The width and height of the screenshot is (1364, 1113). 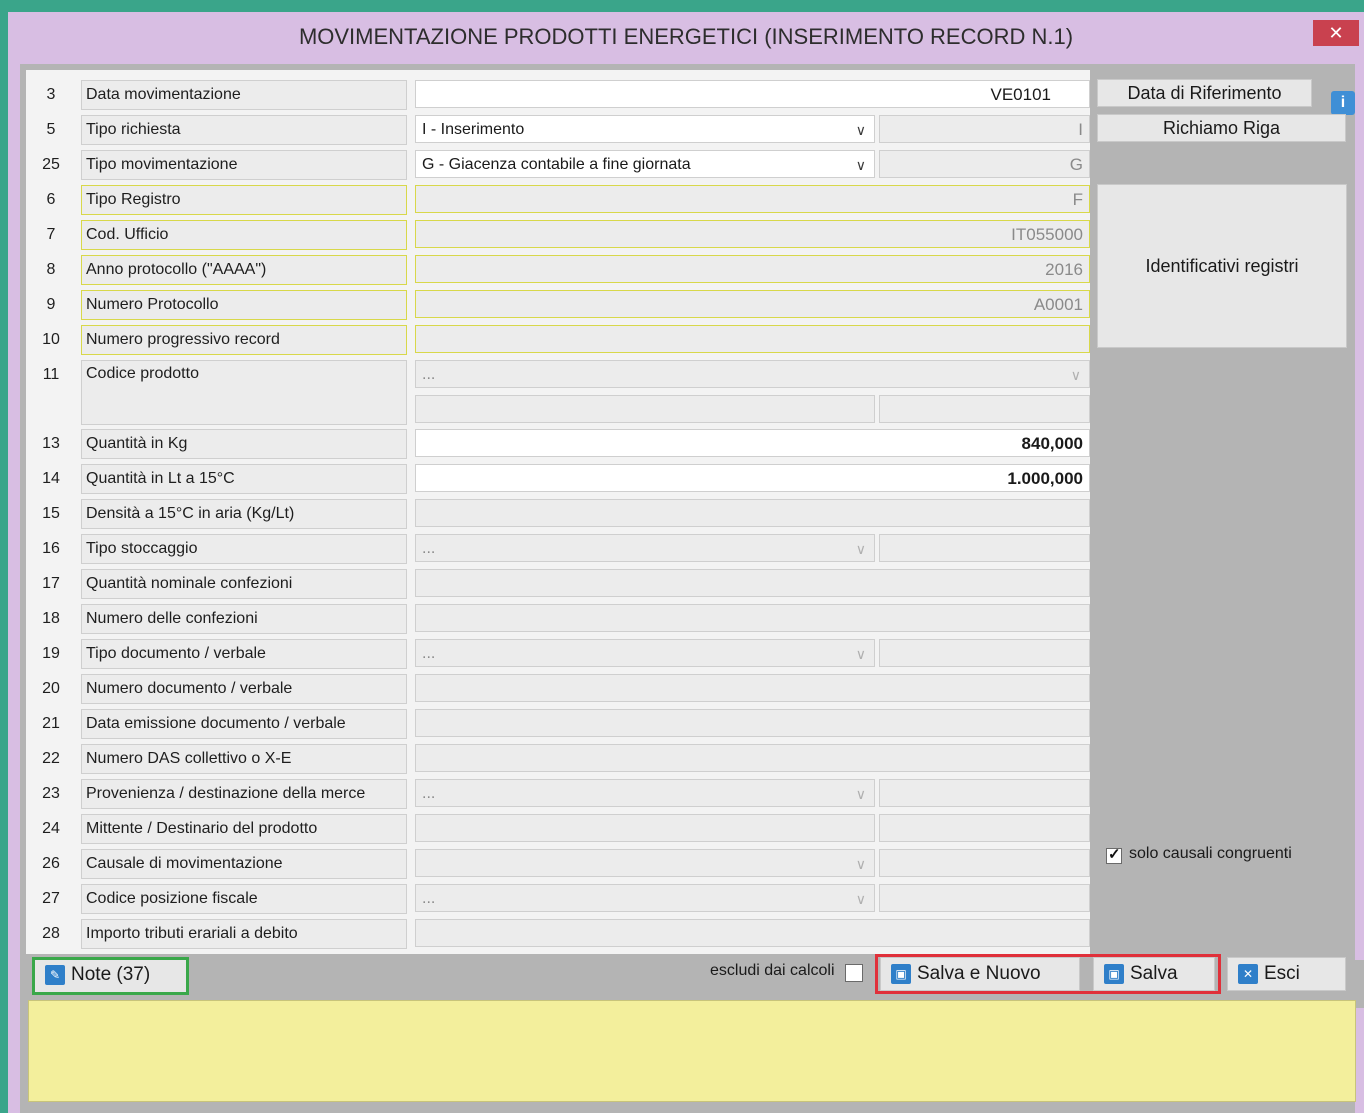 What do you see at coordinates (244, 165) in the screenshot?
I see `field-label: Tipo movimentazione` at bounding box center [244, 165].